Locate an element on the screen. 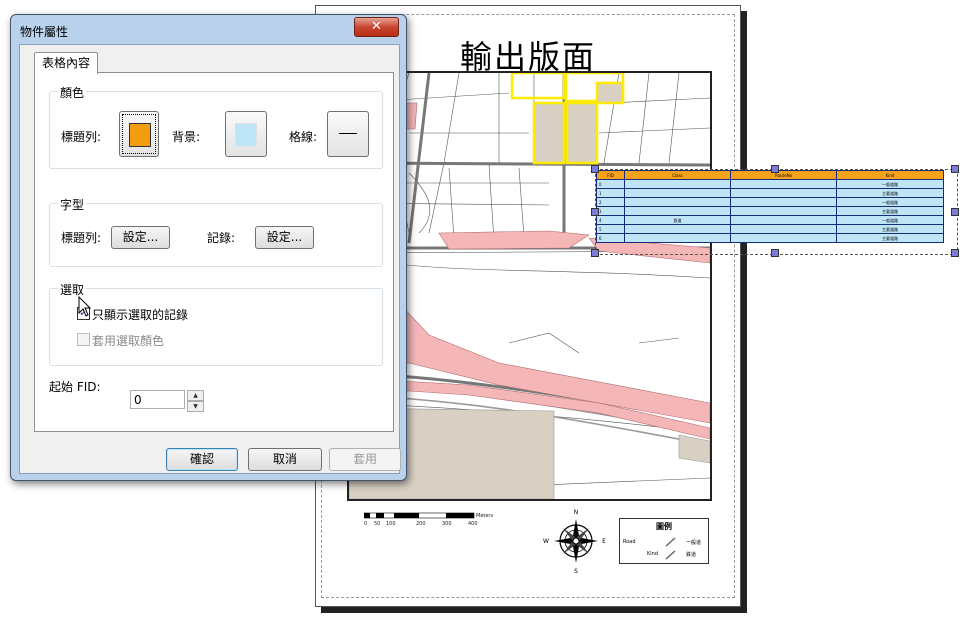 The height and width of the screenshot is (625, 964). legend-item-value: 一般道 is located at coordinates (694, 543).